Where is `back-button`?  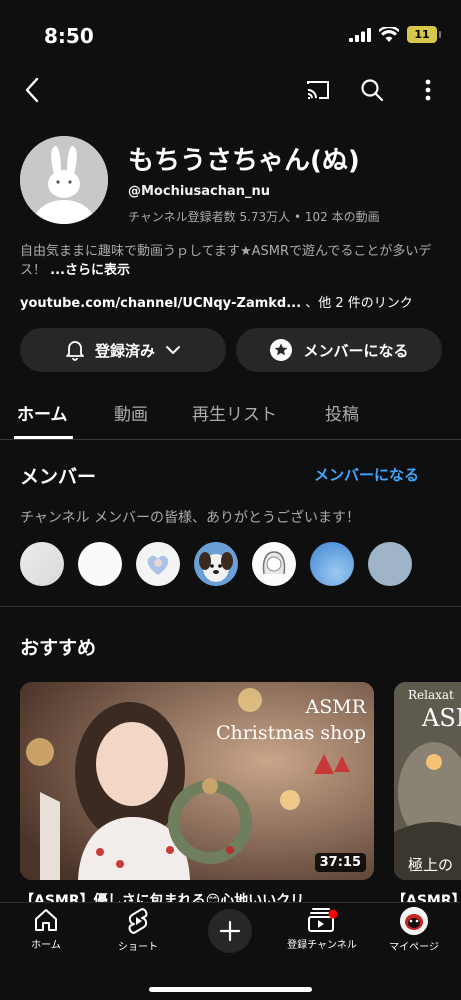 back-button is located at coordinates (32, 90).